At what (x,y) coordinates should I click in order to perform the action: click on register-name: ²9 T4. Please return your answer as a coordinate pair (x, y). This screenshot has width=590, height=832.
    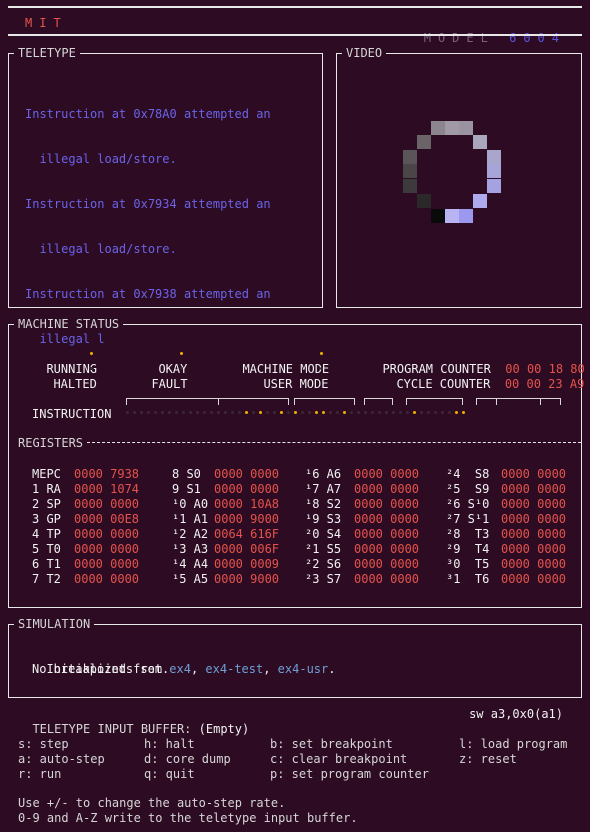
    Looking at the image, I should click on (468, 549).